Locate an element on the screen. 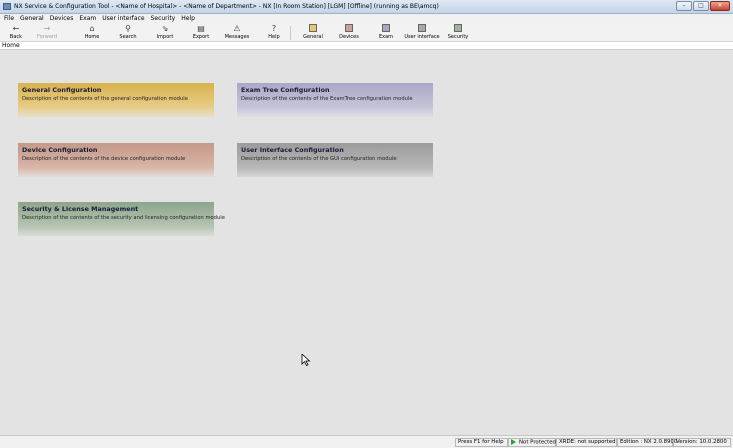 This screenshot has width=733, height=448. exam-module-button: Exam is located at coordinates (386, 32).